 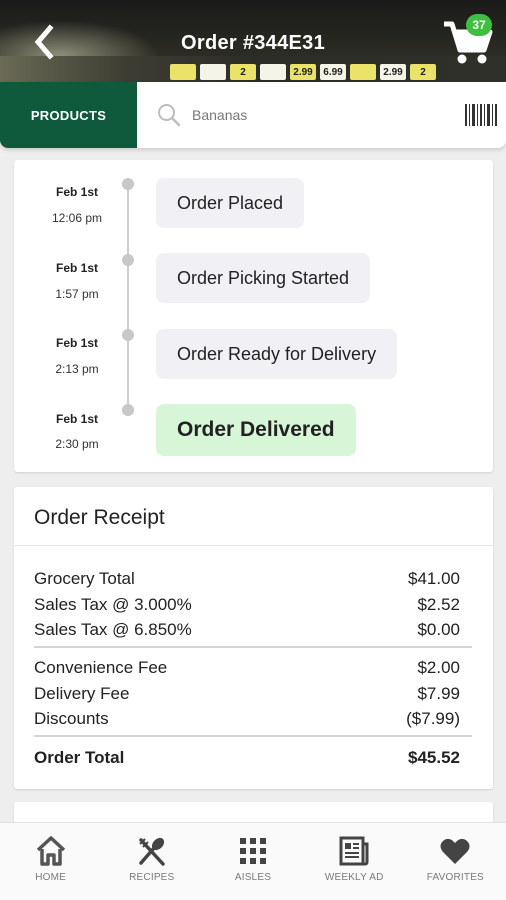 What do you see at coordinates (479, 25) in the screenshot?
I see `cart-count-badge: 37` at bounding box center [479, 25].